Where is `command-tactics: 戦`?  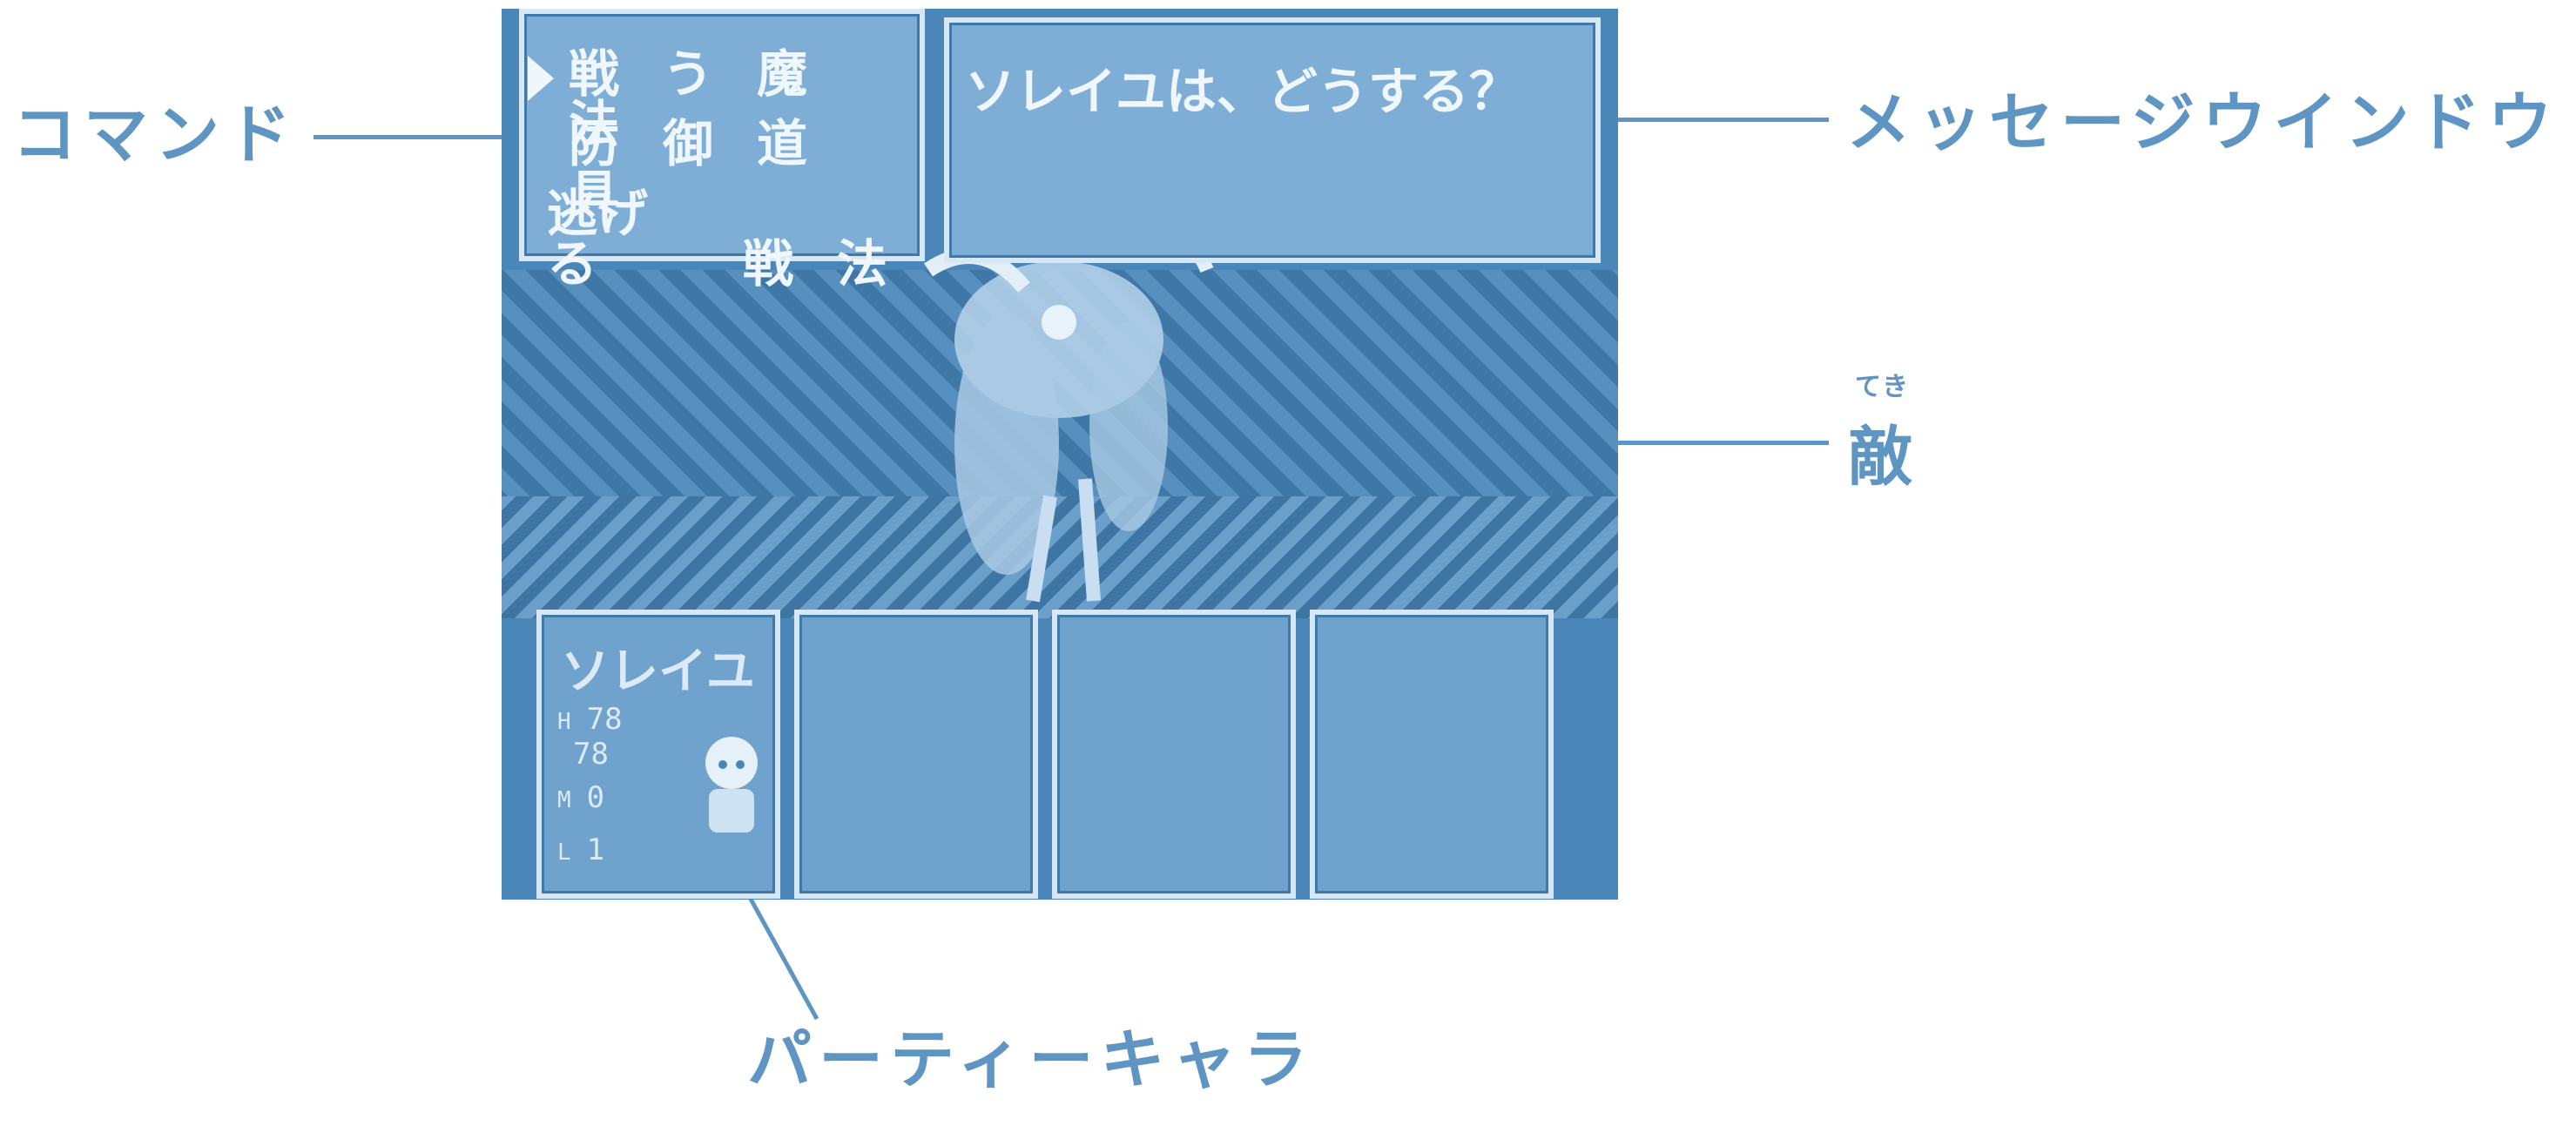
command-tactics: 戦 is located at coordinates (768, 264).